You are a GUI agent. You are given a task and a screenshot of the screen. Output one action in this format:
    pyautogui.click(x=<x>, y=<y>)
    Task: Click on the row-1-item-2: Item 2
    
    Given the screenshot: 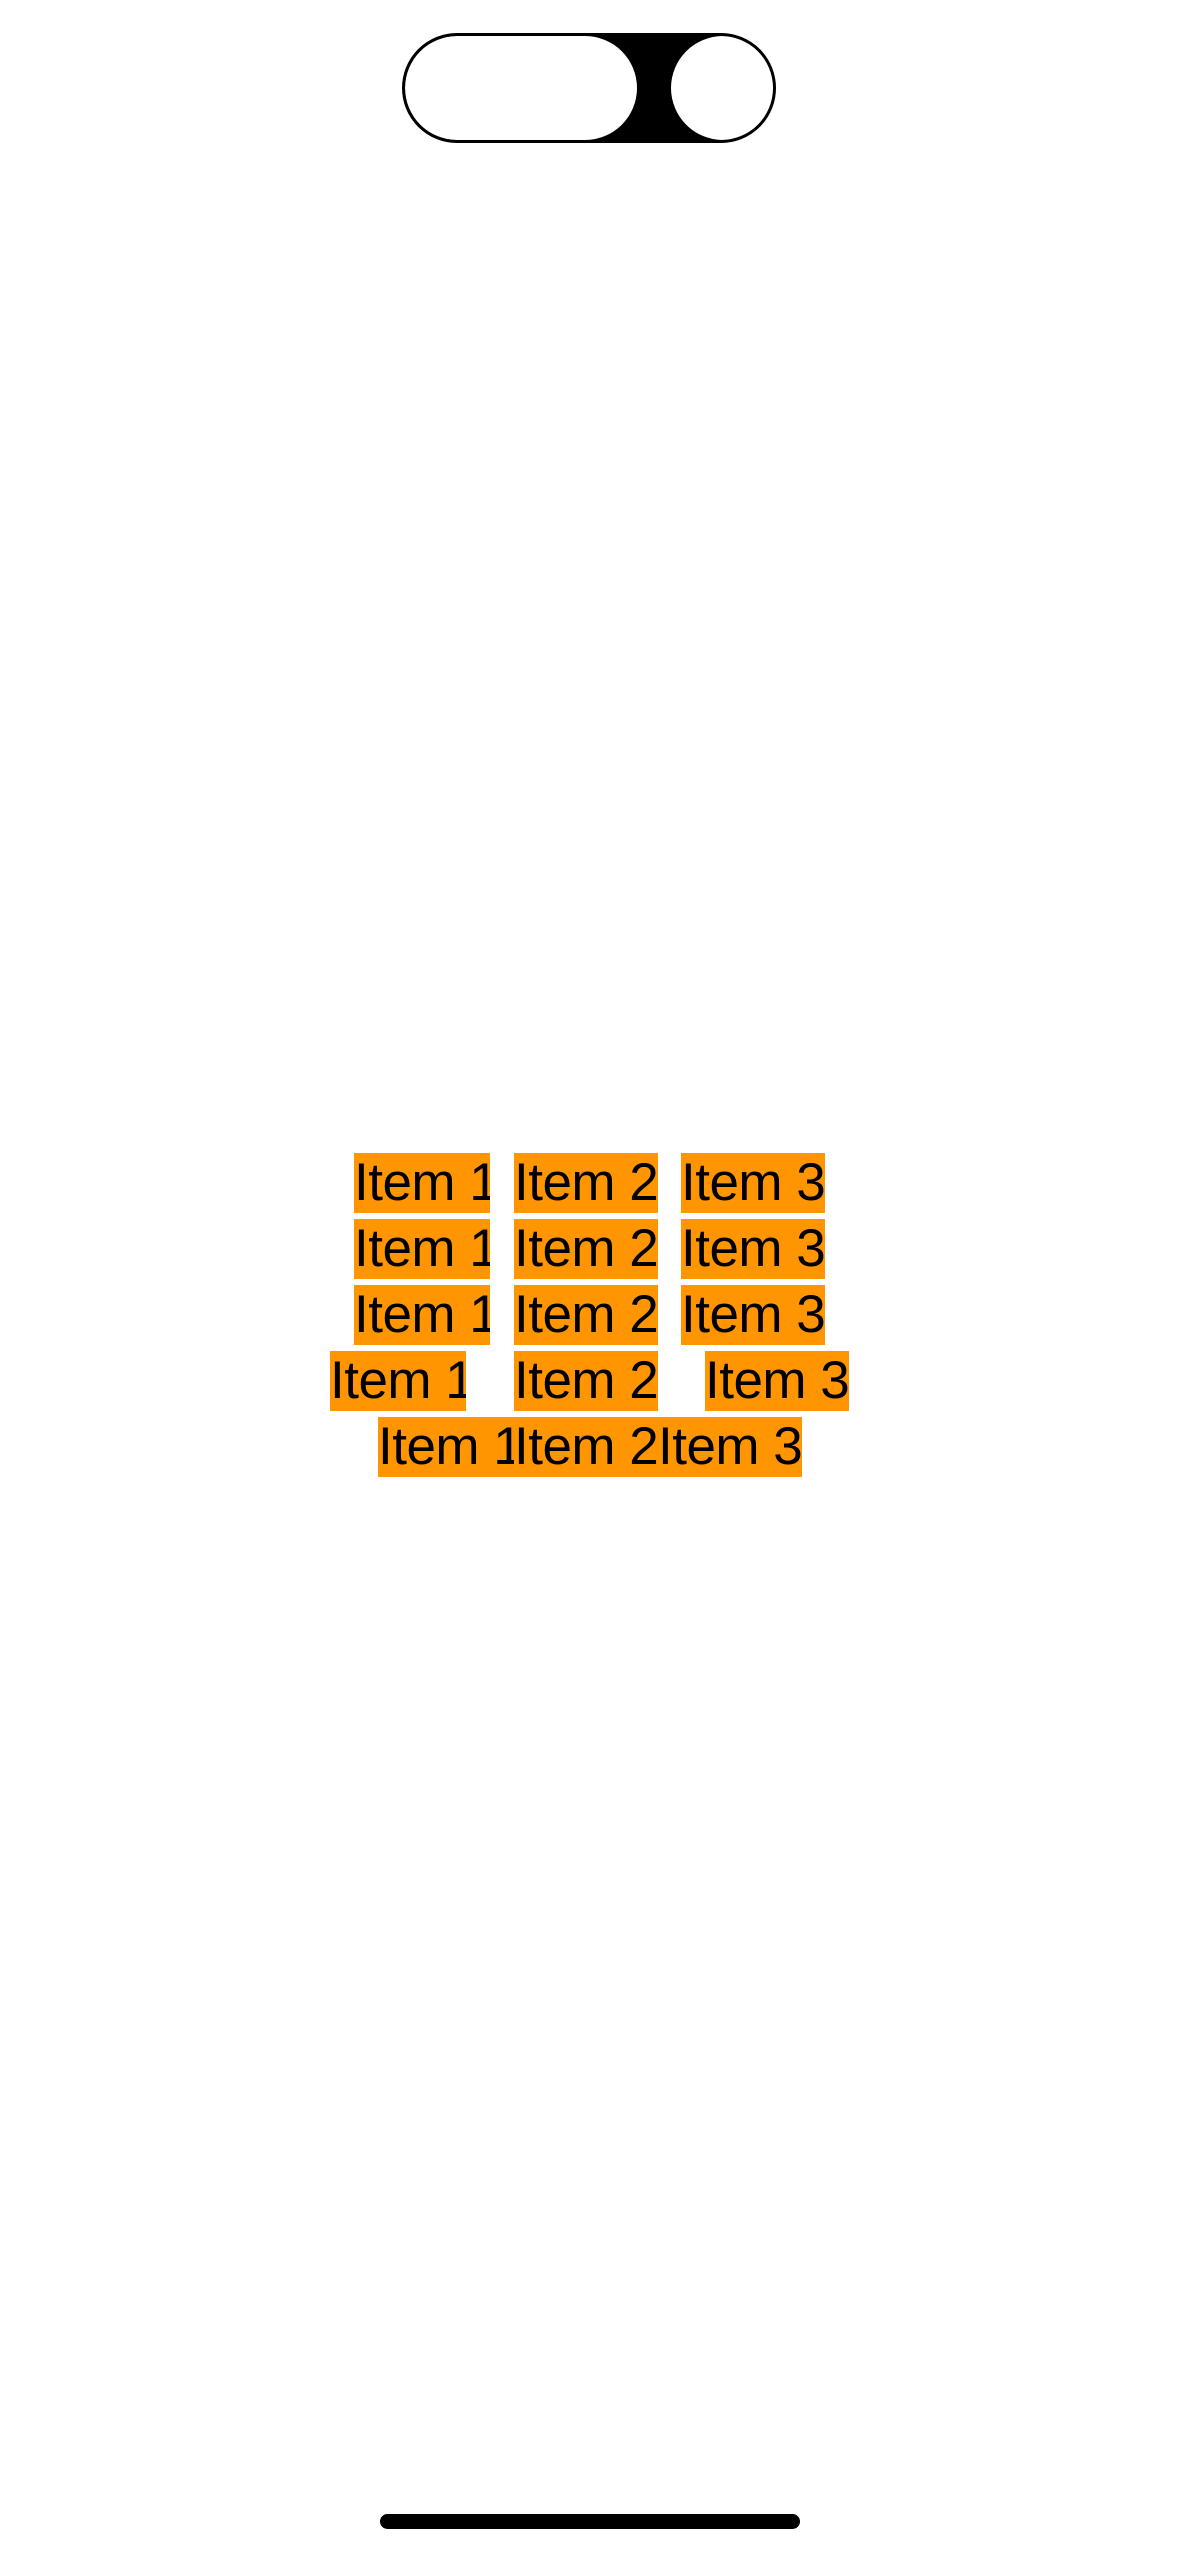 What is the action you would take?
    pyautogui.click(x=586, y=1183)
    